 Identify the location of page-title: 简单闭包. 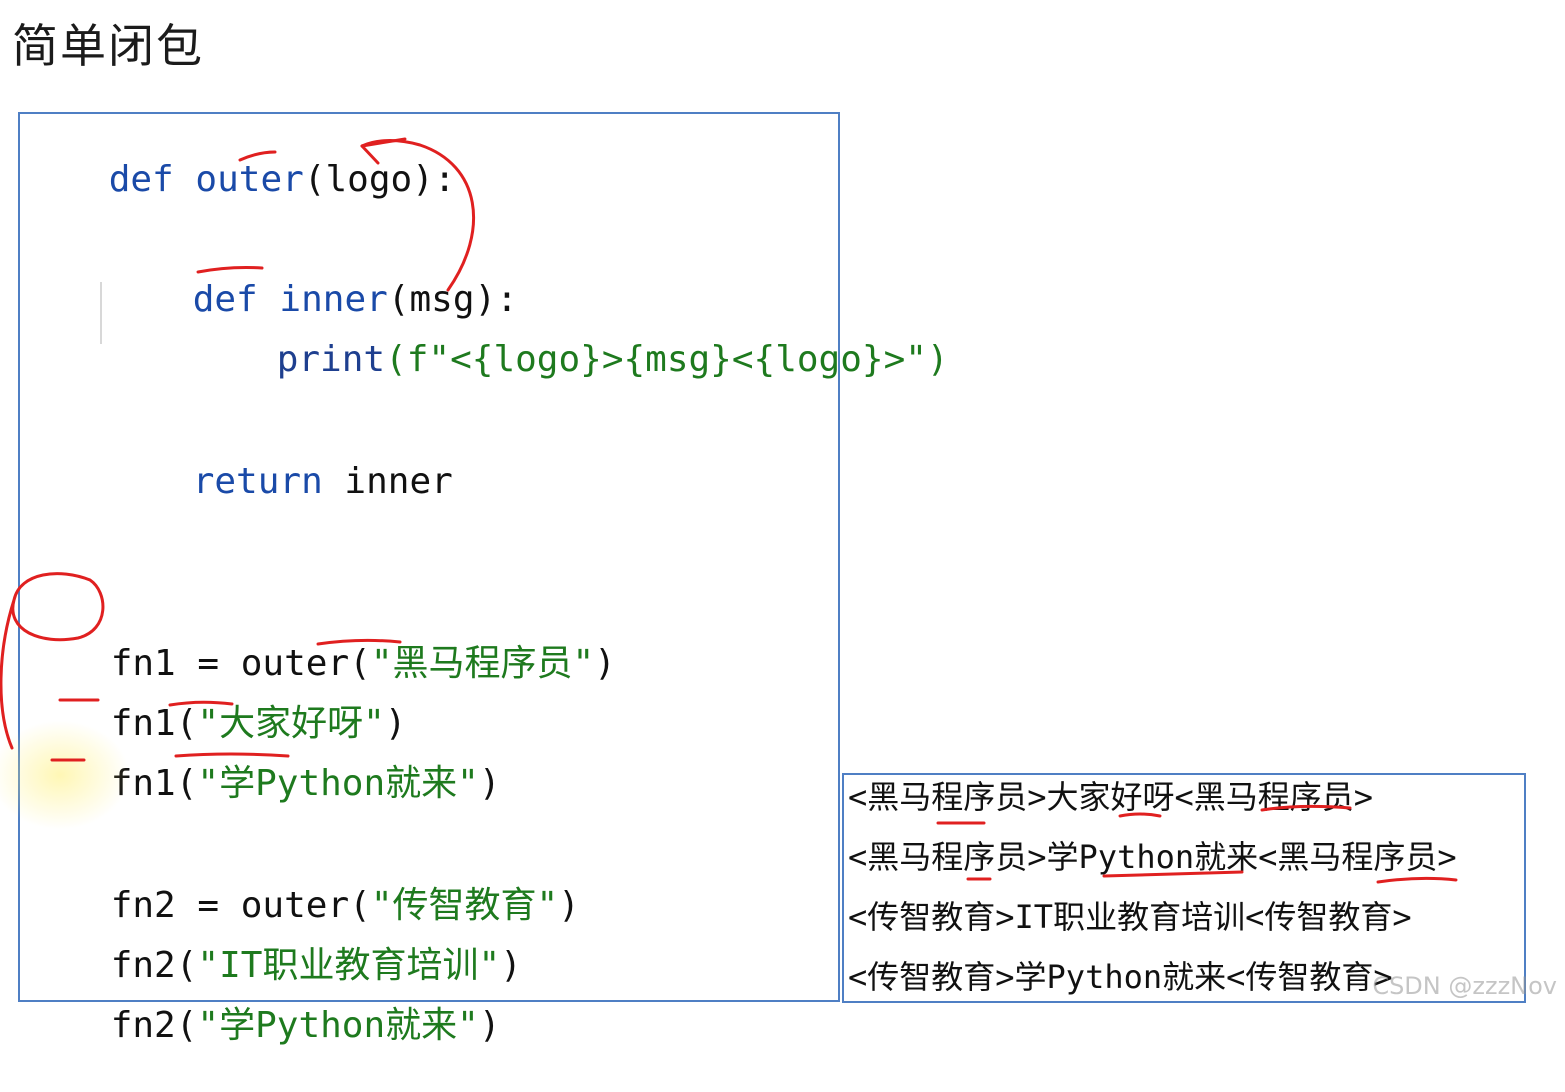
(108, 46).